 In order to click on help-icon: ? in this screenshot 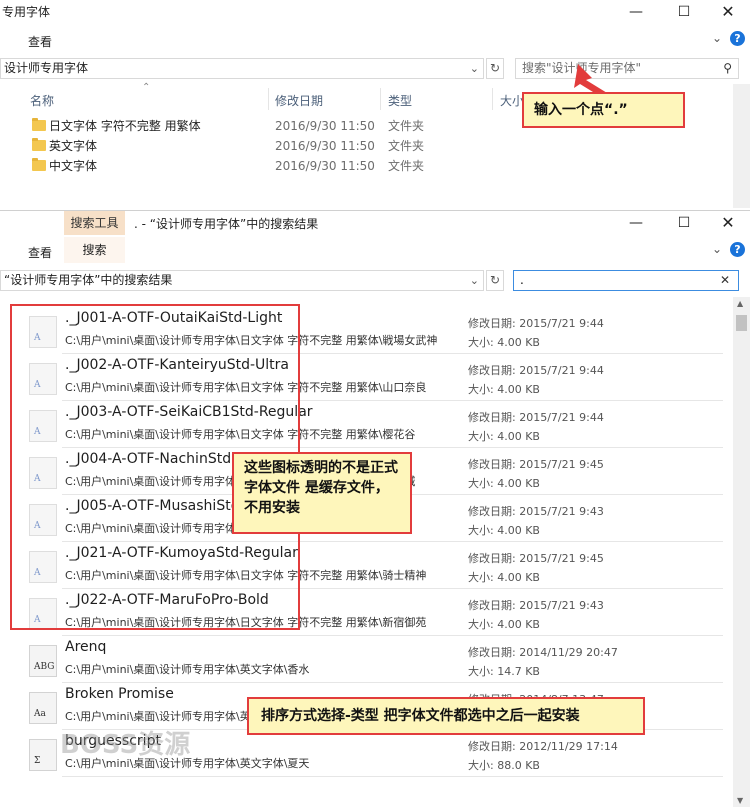, I will do `click(737, 249)`.